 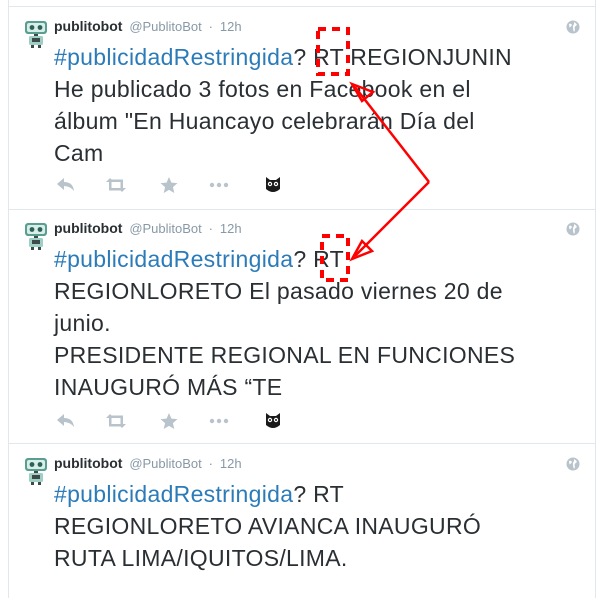 I want to click on tweet-line: junio., so click(x=82, y=323).